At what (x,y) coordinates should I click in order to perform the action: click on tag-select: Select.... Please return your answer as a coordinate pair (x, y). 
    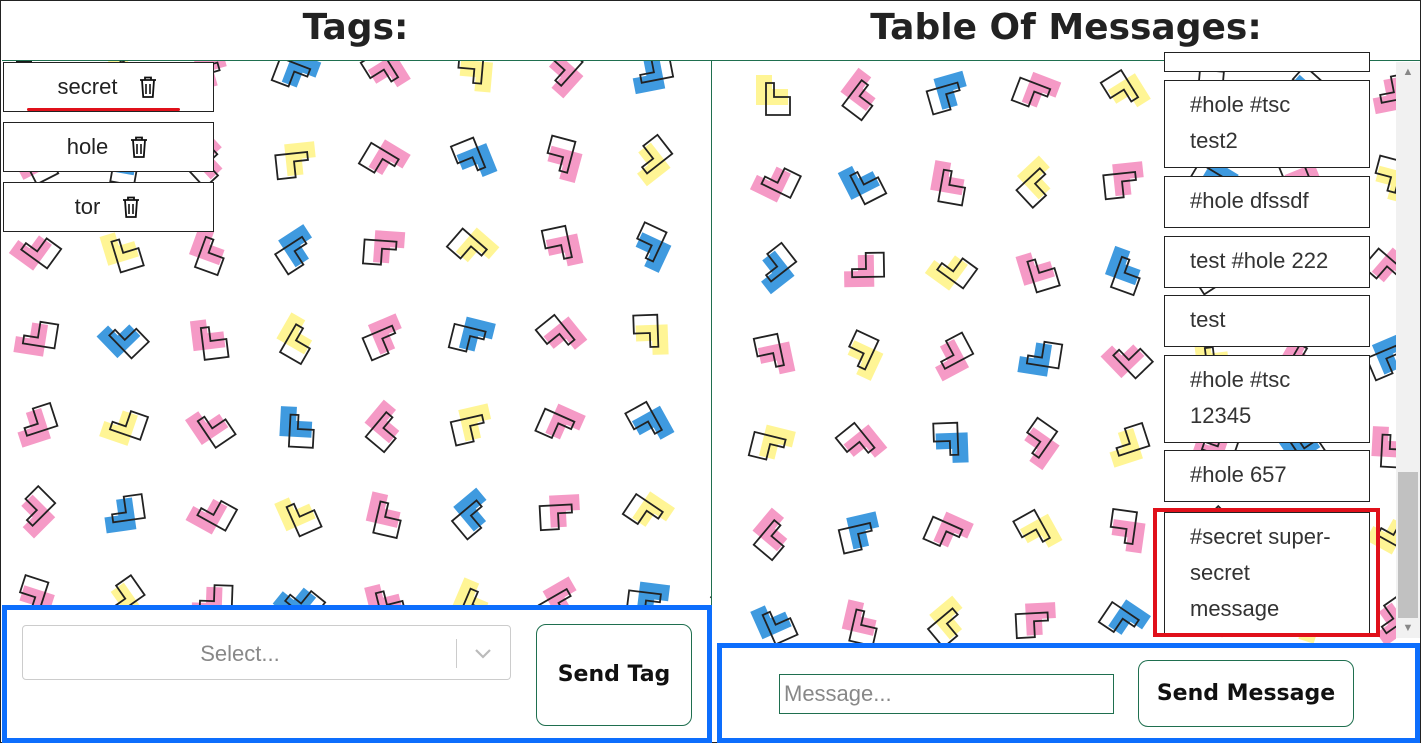
    Looking at the image, I should click on (266, 652).